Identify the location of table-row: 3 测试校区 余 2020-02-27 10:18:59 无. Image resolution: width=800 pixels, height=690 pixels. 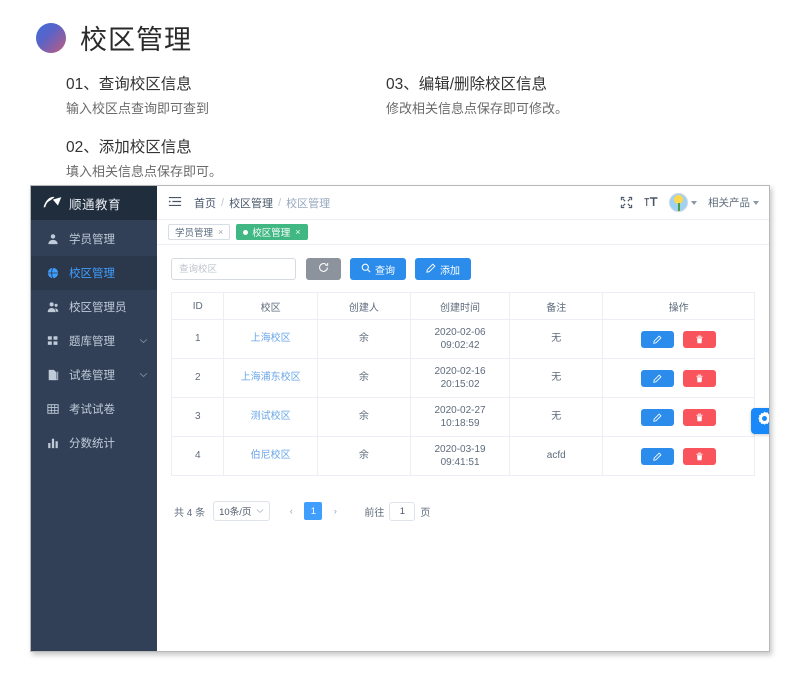
(462, 417).